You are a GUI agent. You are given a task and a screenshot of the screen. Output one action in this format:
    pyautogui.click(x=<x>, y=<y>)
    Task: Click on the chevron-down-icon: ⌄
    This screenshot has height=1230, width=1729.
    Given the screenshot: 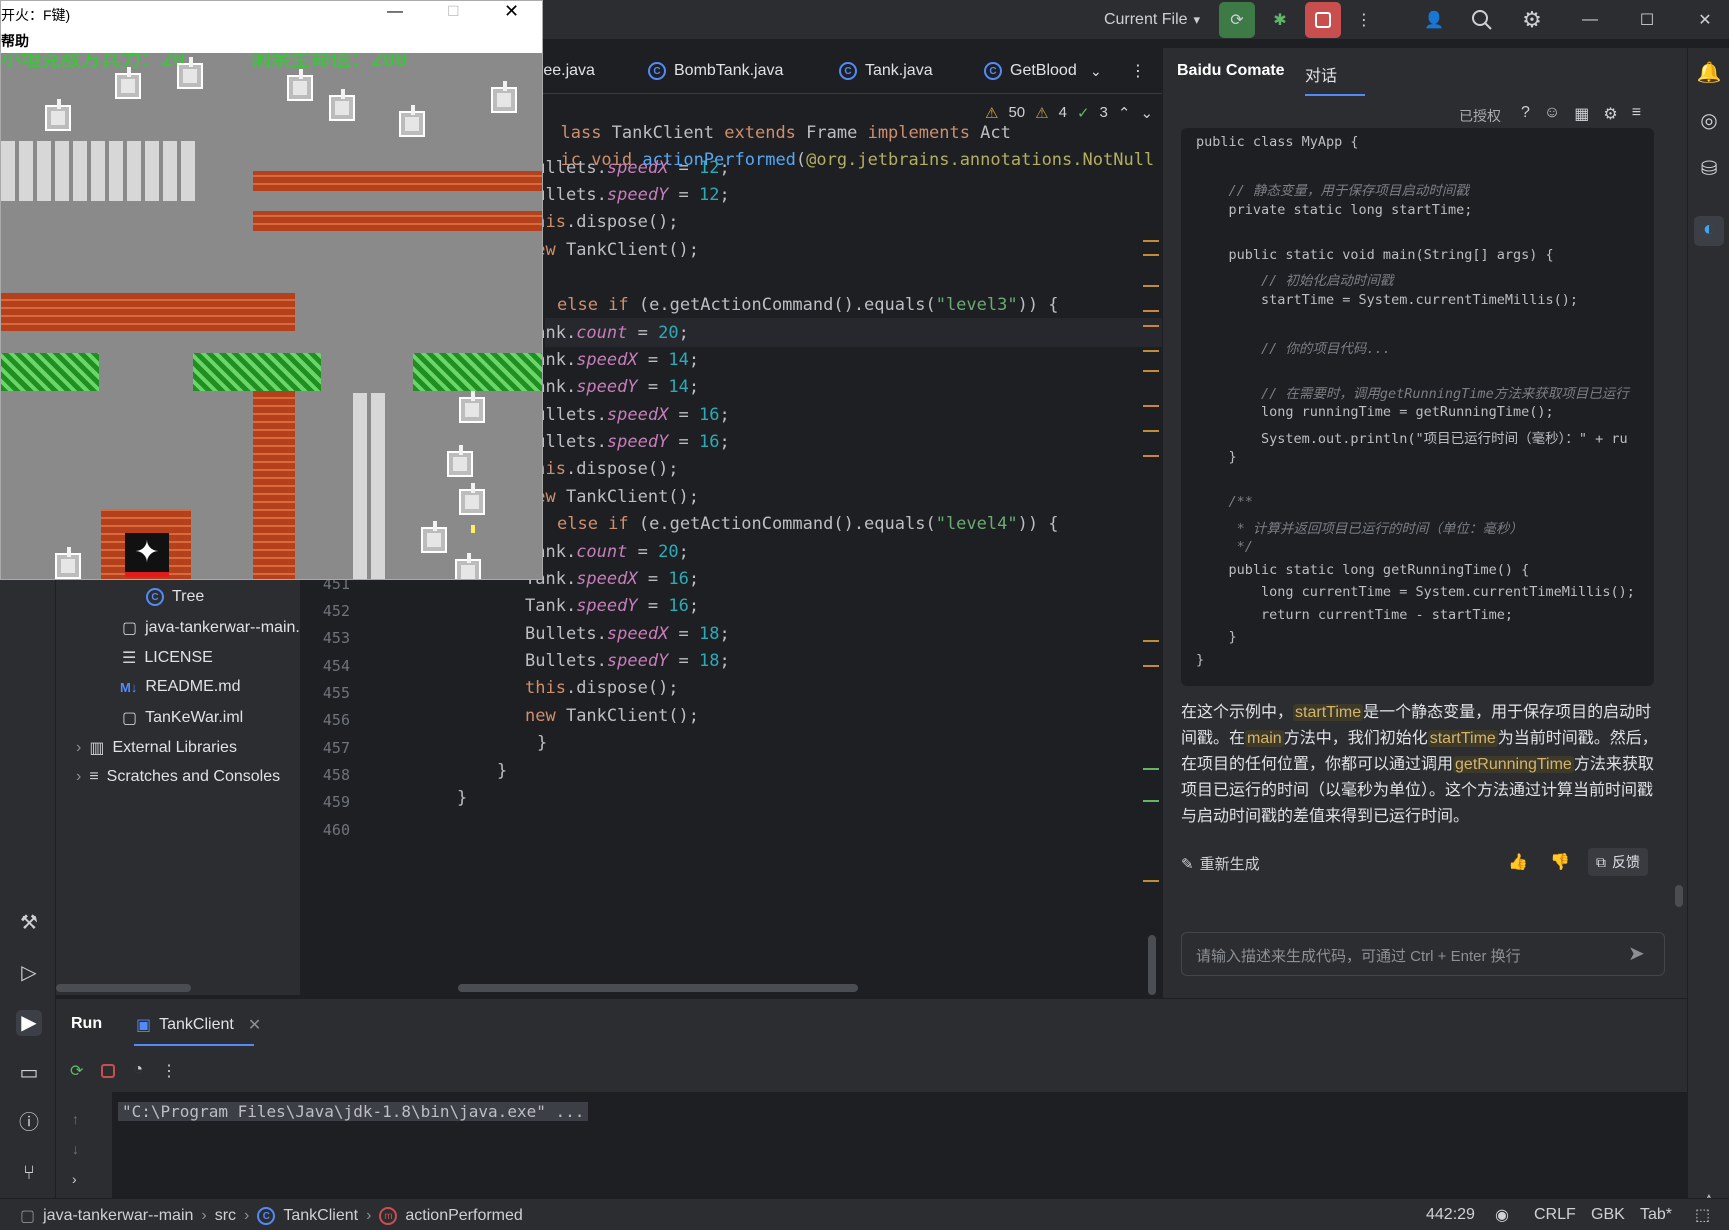 What is the action you would take?
    pyautogui.click(x=1146, y=113)
    